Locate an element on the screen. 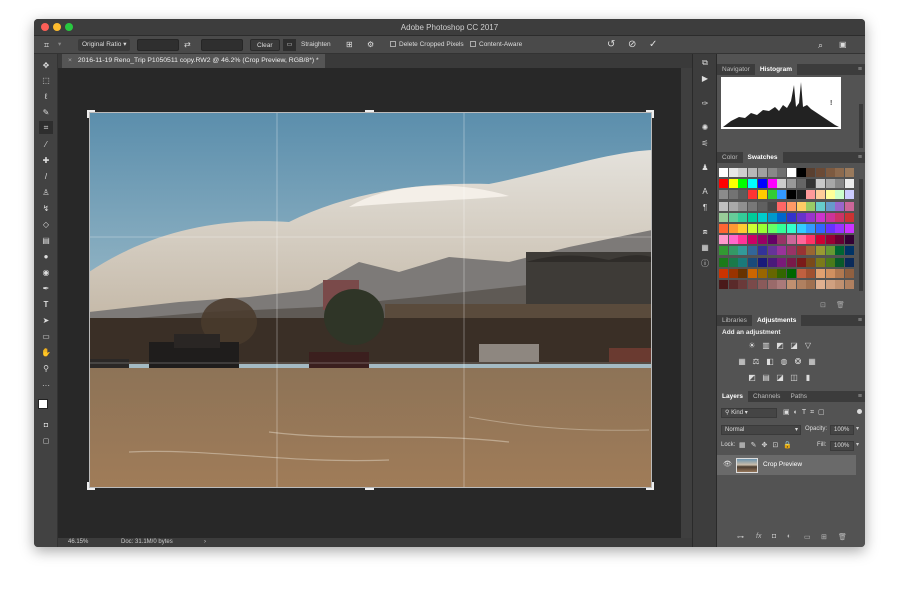  lock-icons: ▦✎✥⊡🔒 is located at coordinates (768, 445).